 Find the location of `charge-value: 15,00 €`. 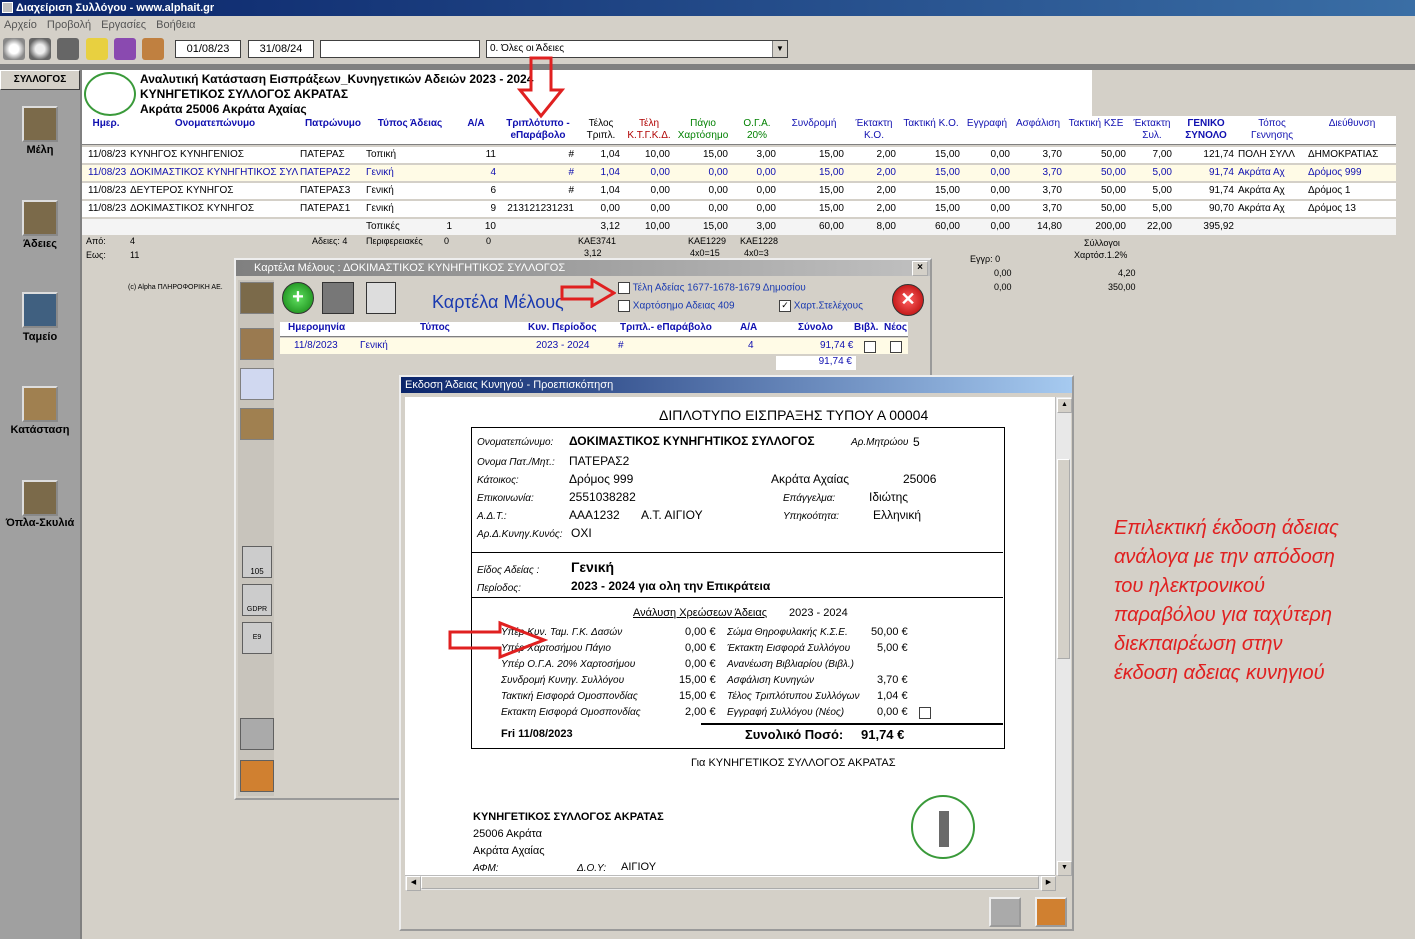

charge-value: 15,00 € is located at coordinates (697, 696).